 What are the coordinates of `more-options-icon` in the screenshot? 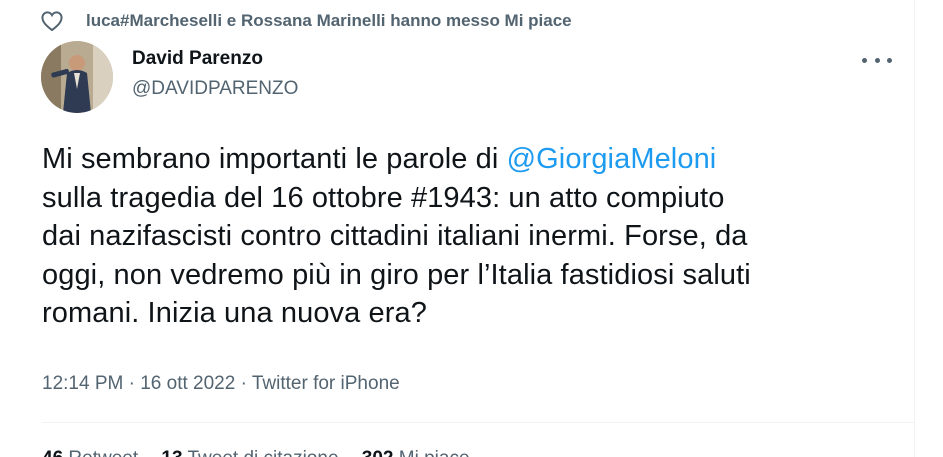 It's located at (877, 60).